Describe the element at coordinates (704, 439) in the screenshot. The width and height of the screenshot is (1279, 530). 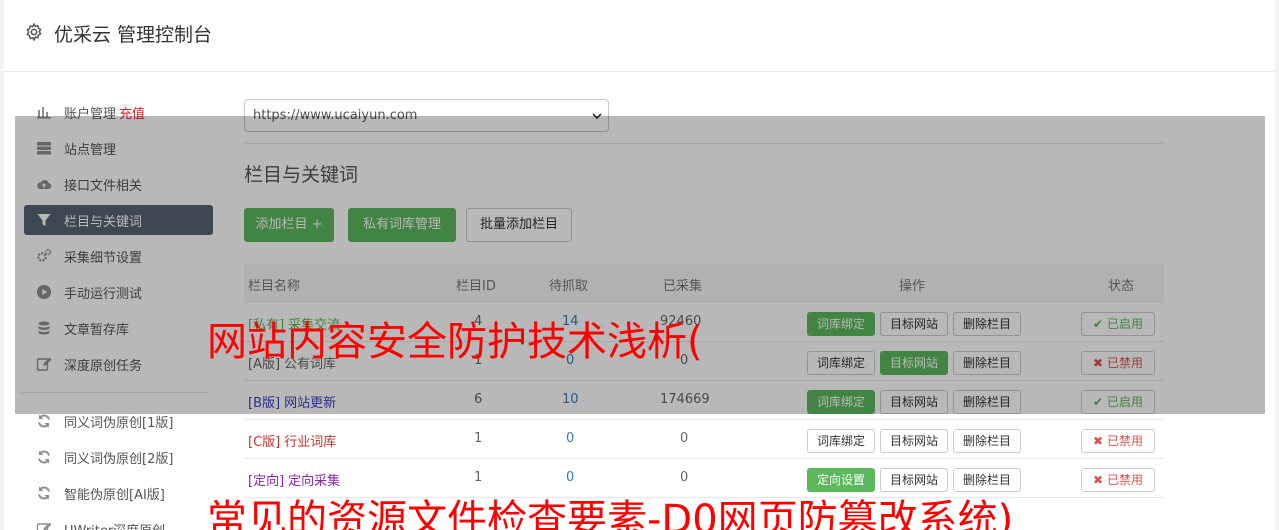
I see `table-row: [C版] 行业词库 1 0 0 词库绑定 目标网站 删除栏目 ✖ 已禁用` at that location.